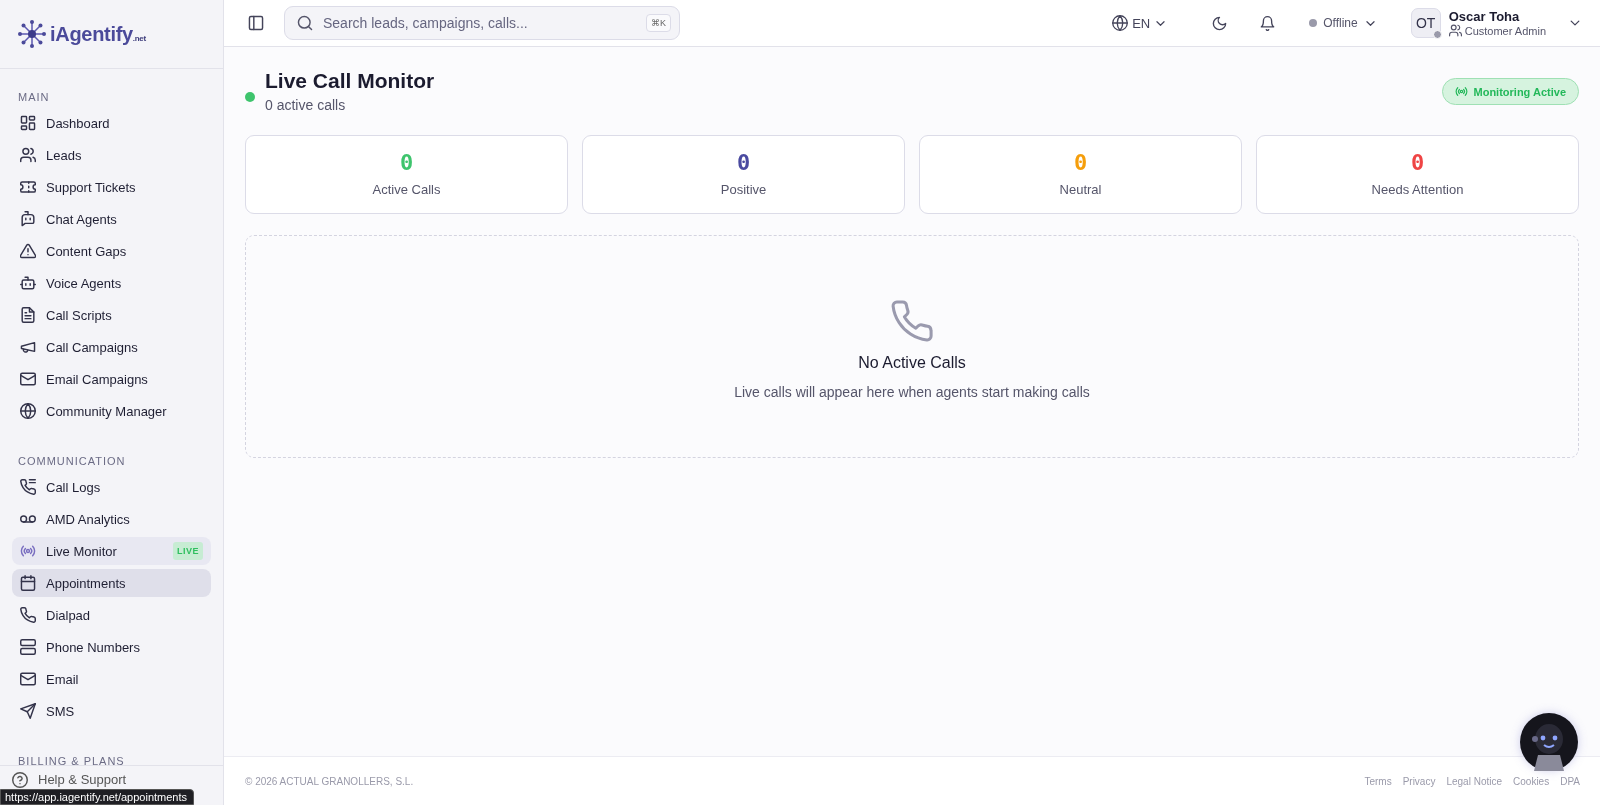  Describe the element at coordinates (1425, 23) in the screenshot. I see `avatar: OT` at that location.